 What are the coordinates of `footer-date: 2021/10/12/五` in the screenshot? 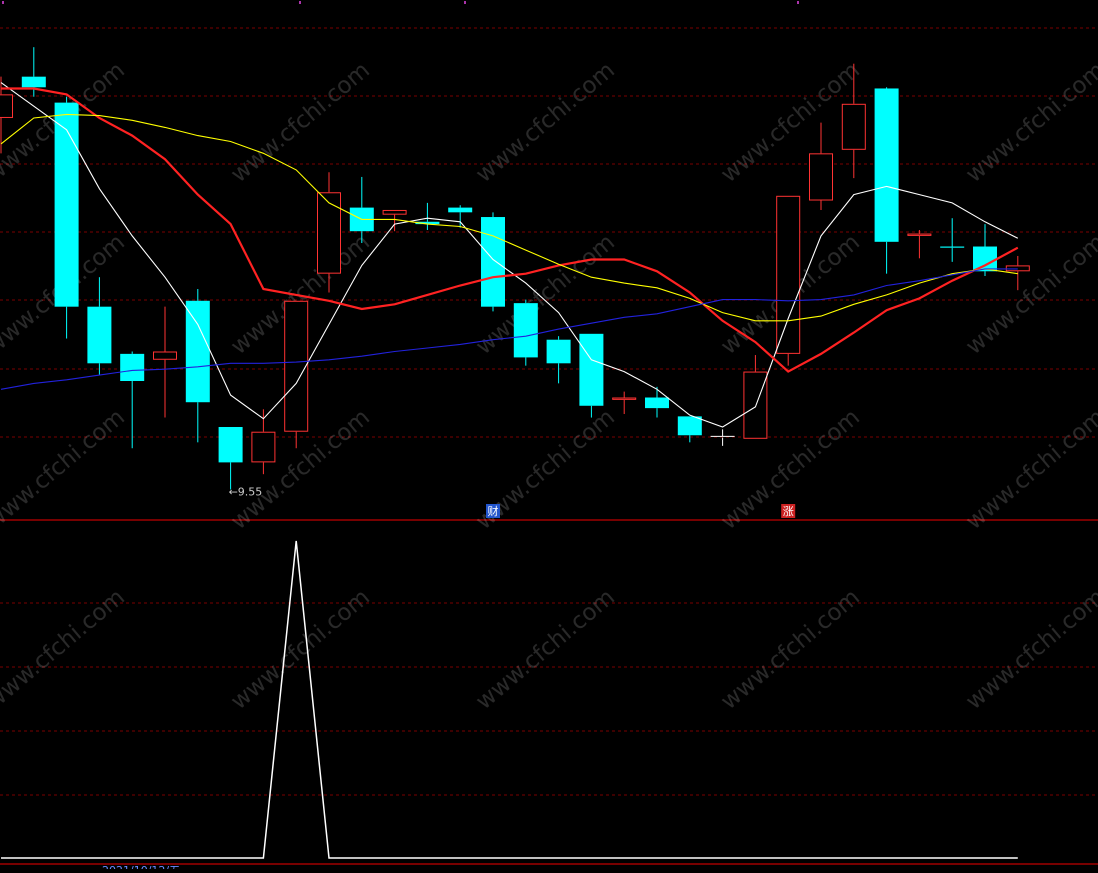 It's located at (141, 866).